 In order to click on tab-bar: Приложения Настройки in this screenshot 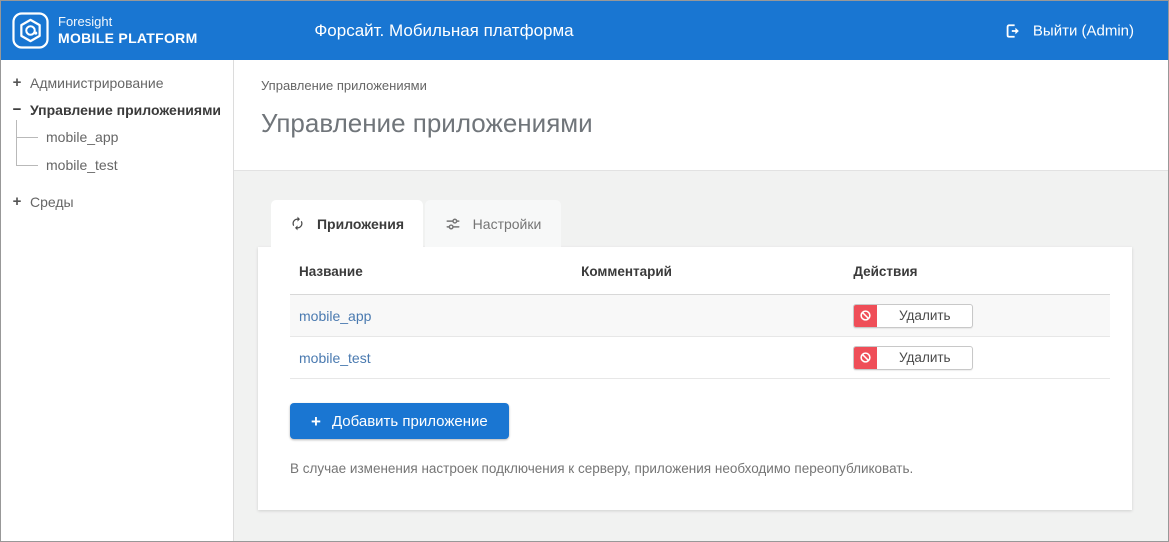, I will do `click(719, 223)`.